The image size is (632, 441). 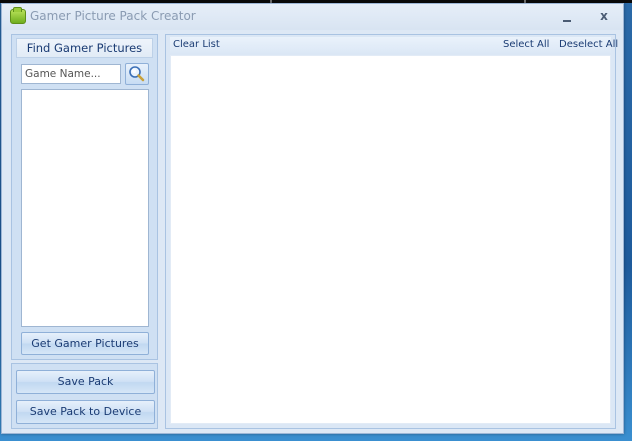 I want to click on close-button: x, so click(x=604, y=16).